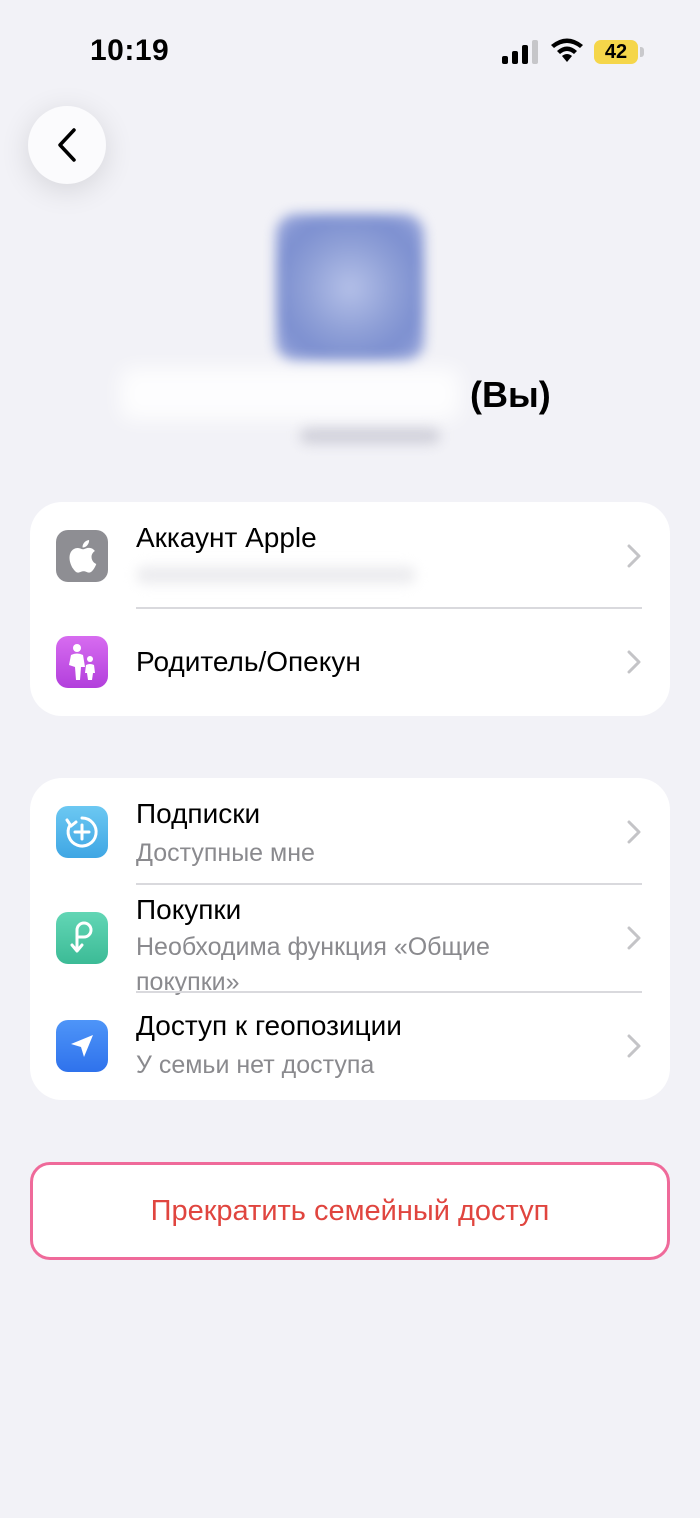 The image size is (700, 1518). What do you see at coordinates (255, 1065) in the screenshot?
I see `location-access-status: У семьи нет доступа` at bounding box center [255, 1065].